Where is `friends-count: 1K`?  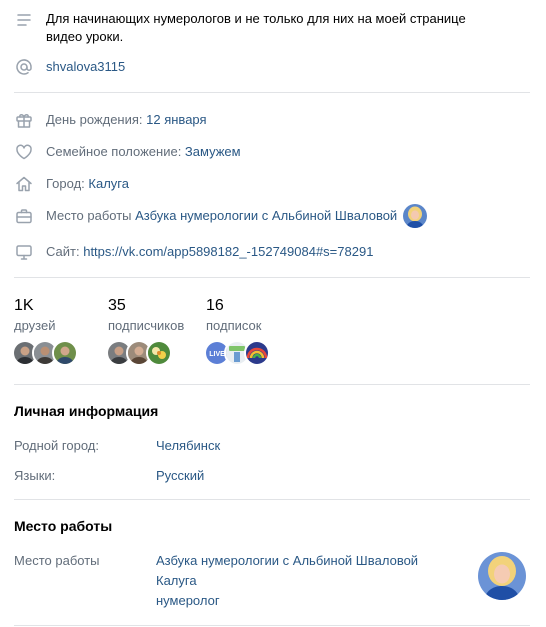
friends-count: 1K is located at coordinates (24, 305).